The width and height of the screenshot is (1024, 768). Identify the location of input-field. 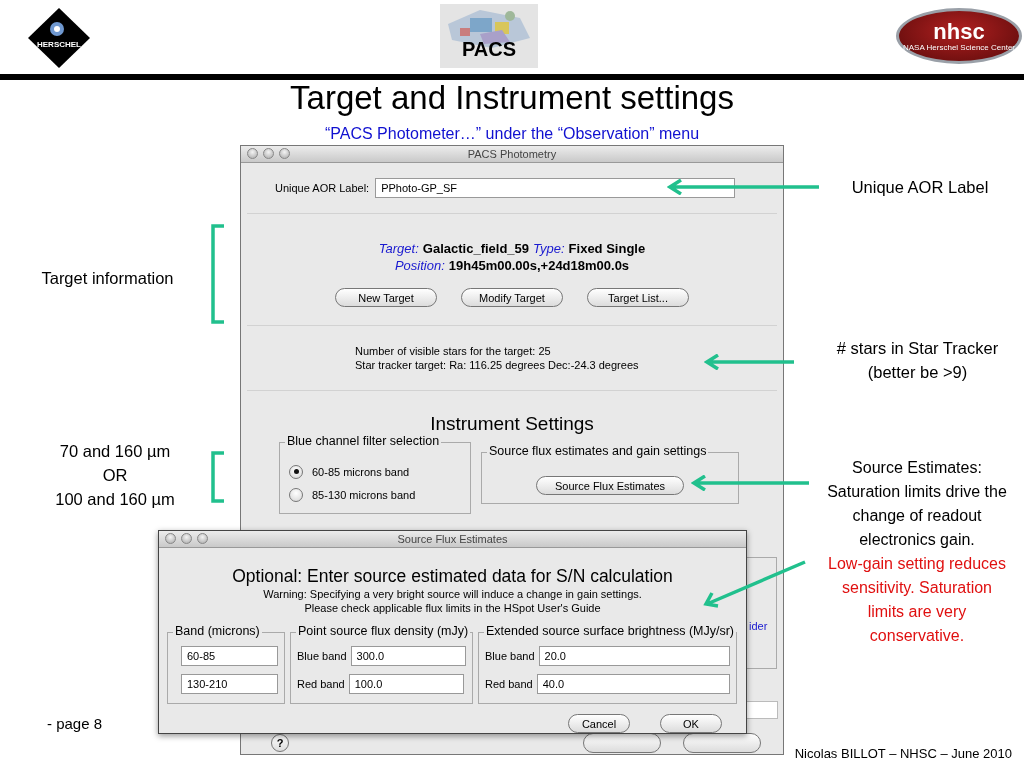
(761, 710).